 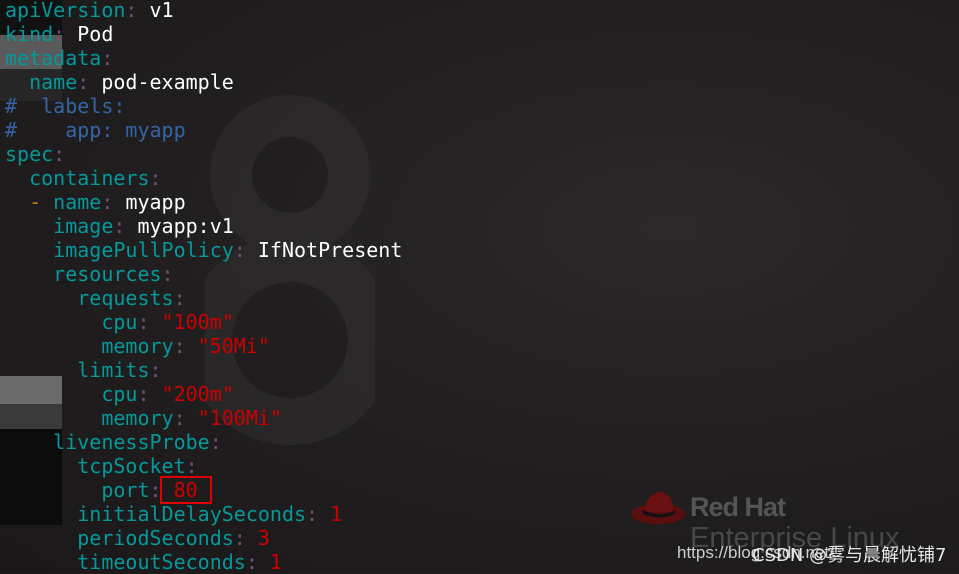 What do you see at coordinates (83, 274) in the screenshot?
I see `yaml-key: resources` at bounding box center [83, 274].